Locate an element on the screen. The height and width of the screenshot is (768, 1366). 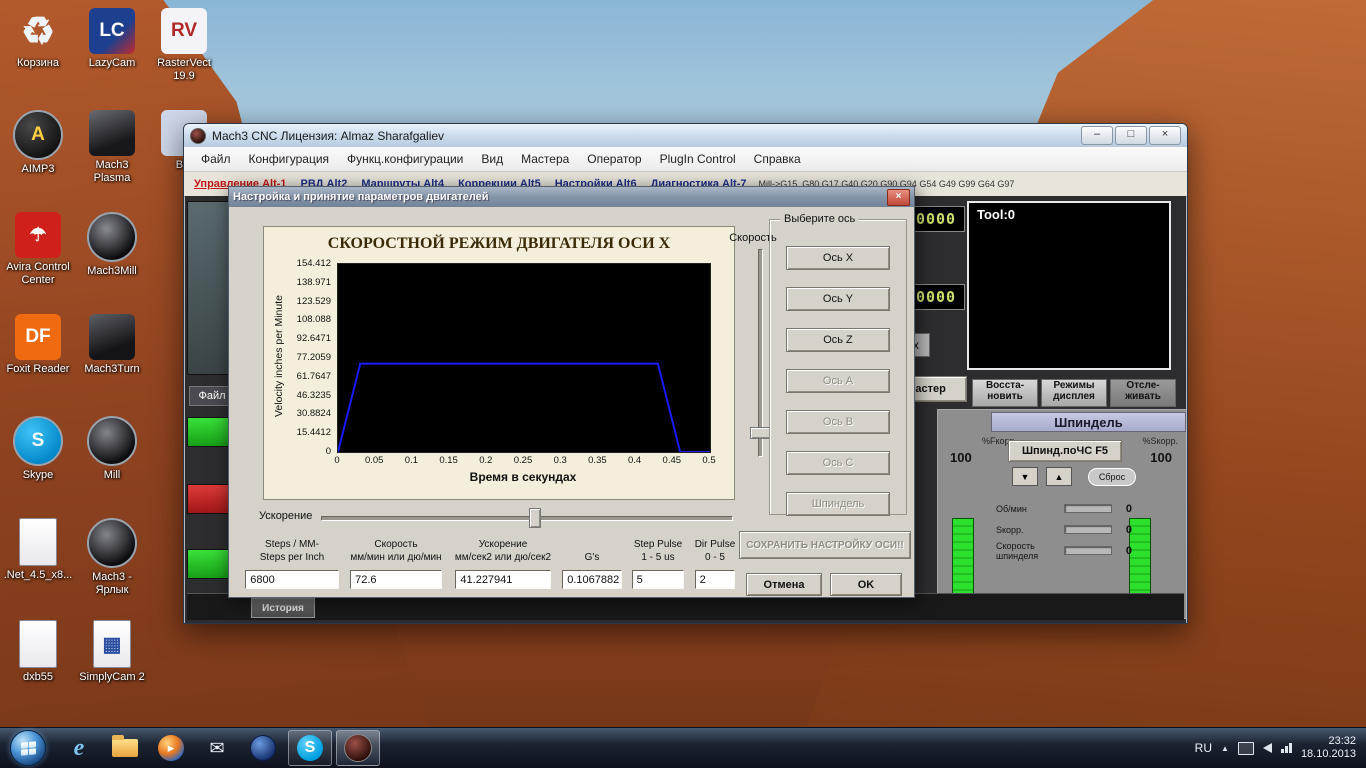
desktop-icon-mill: Mill is located at coordinates (112, 465).